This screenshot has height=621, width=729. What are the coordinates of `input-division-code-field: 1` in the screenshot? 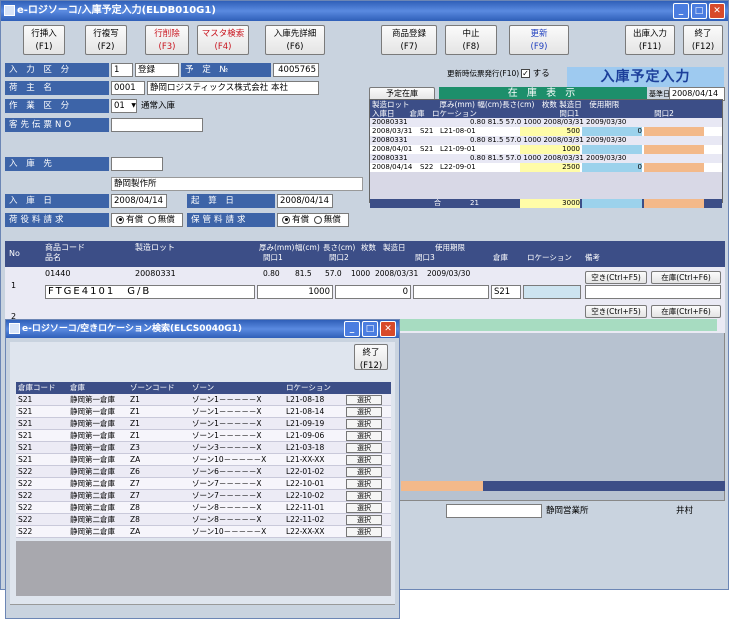 It's located at (122, 70).